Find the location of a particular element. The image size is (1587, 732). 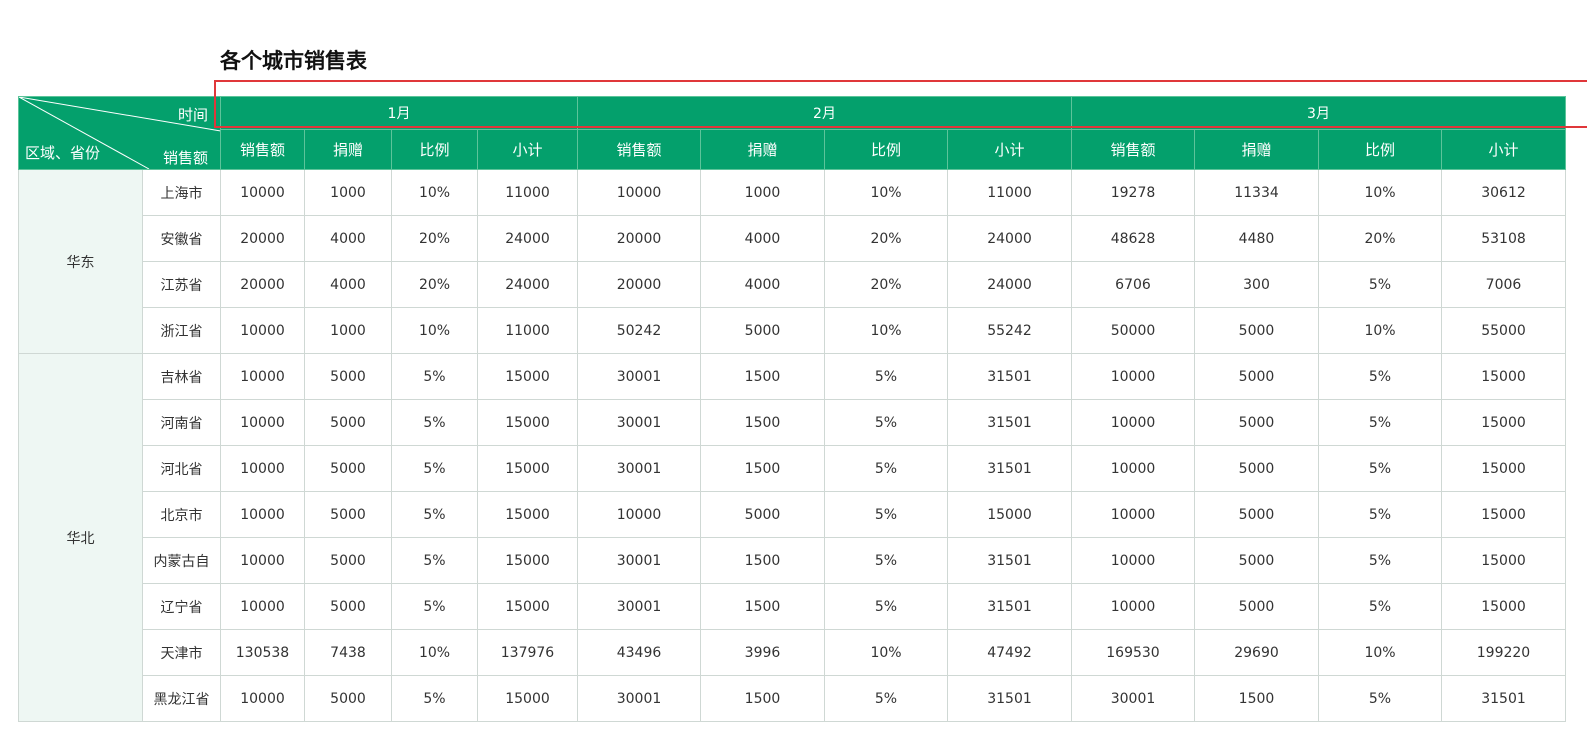

value-cell: 47492 is located at coordinates (1009, 652).